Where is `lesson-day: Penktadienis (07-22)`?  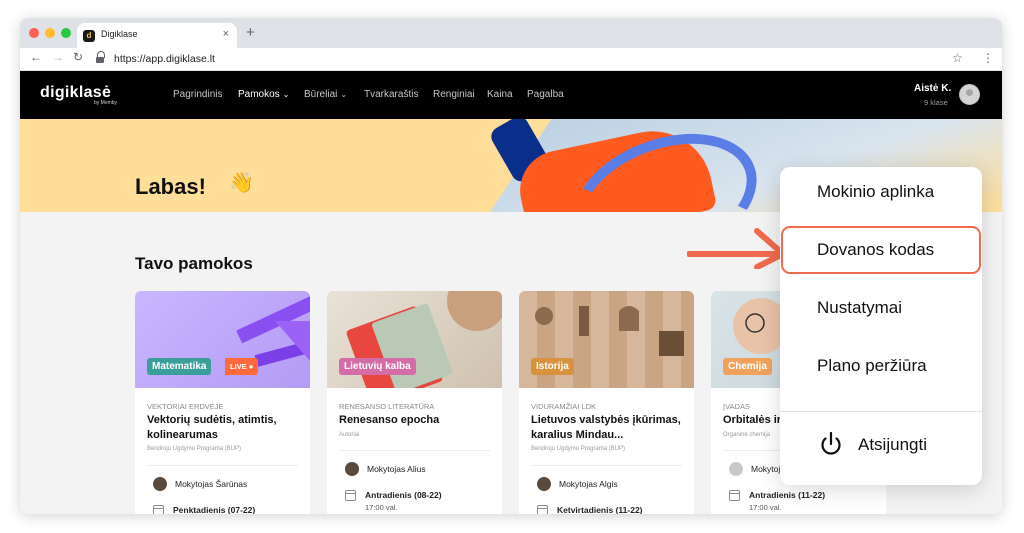 lesson-day: Penktadienis (07-22) is located at coordinates (214, 509).